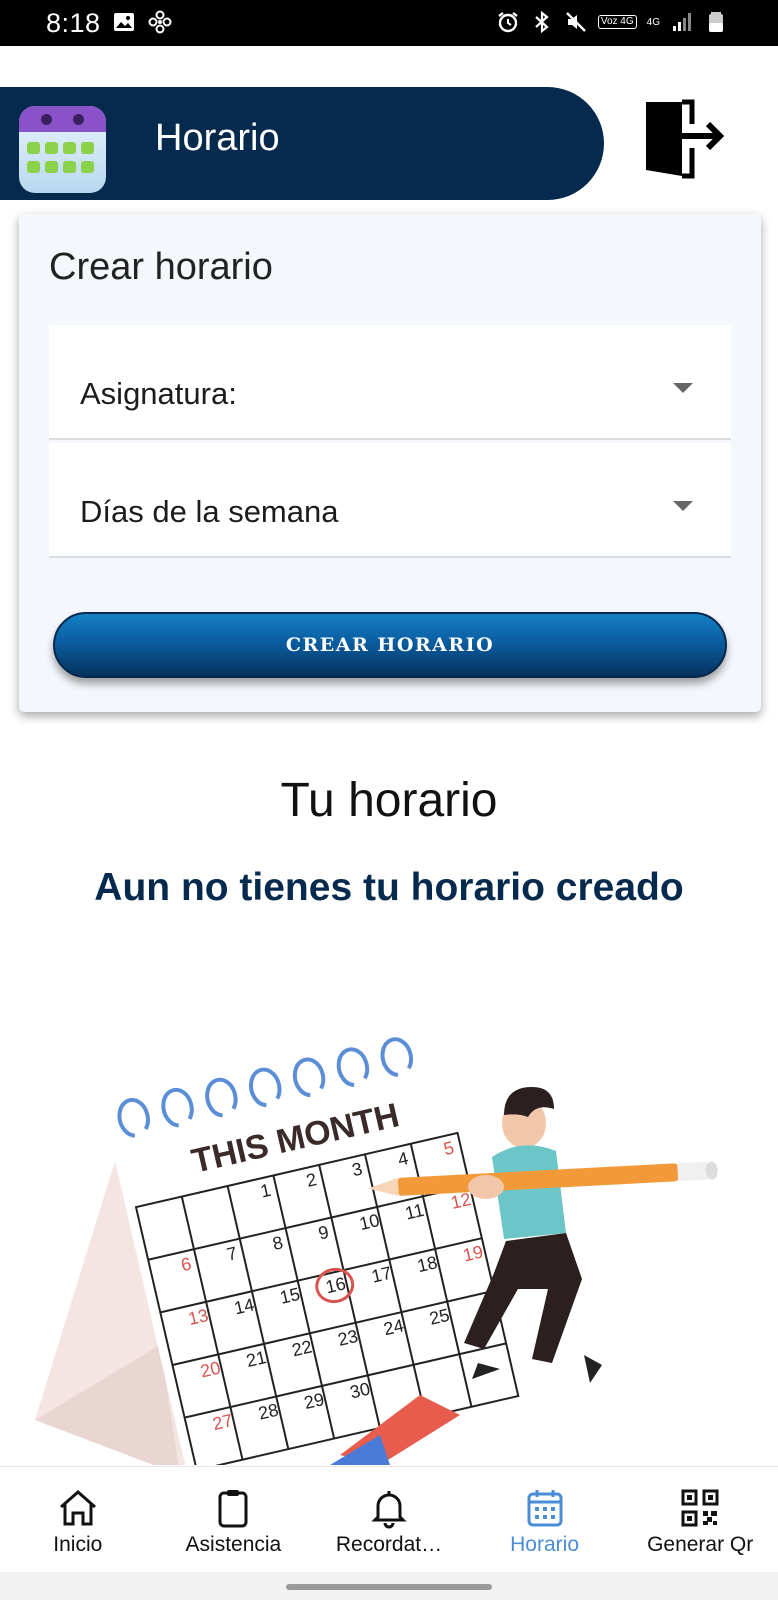 This screenshot has width=778, height=1600. I want to click on nav-label-horario: Horario, so click(544, 1544).